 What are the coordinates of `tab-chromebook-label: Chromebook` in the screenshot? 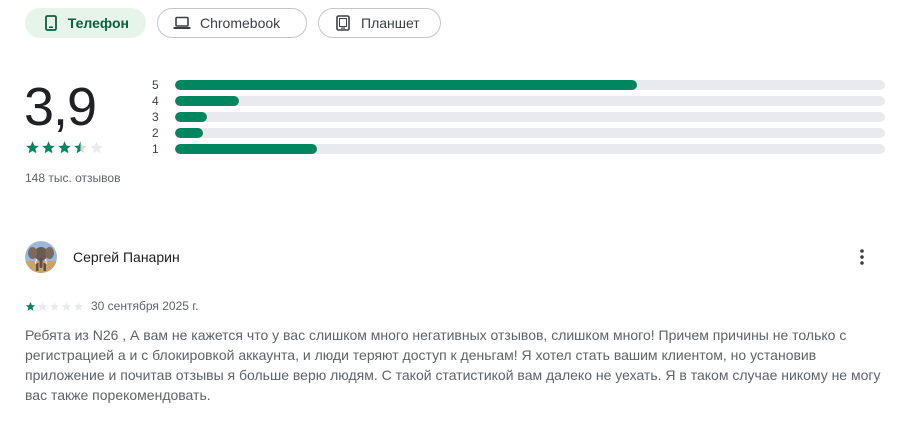 It's located at (240, 23).